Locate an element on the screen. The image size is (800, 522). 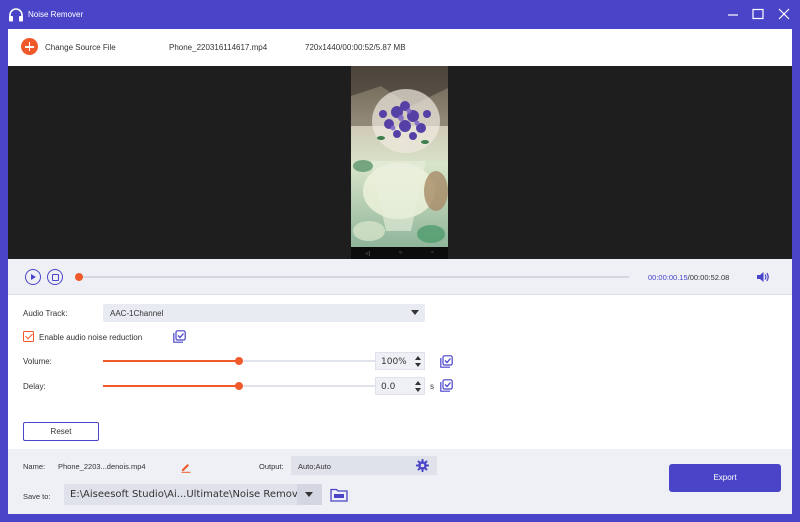
video-frame: ◁ ○ ▫ is located at coordinates (399, 162).